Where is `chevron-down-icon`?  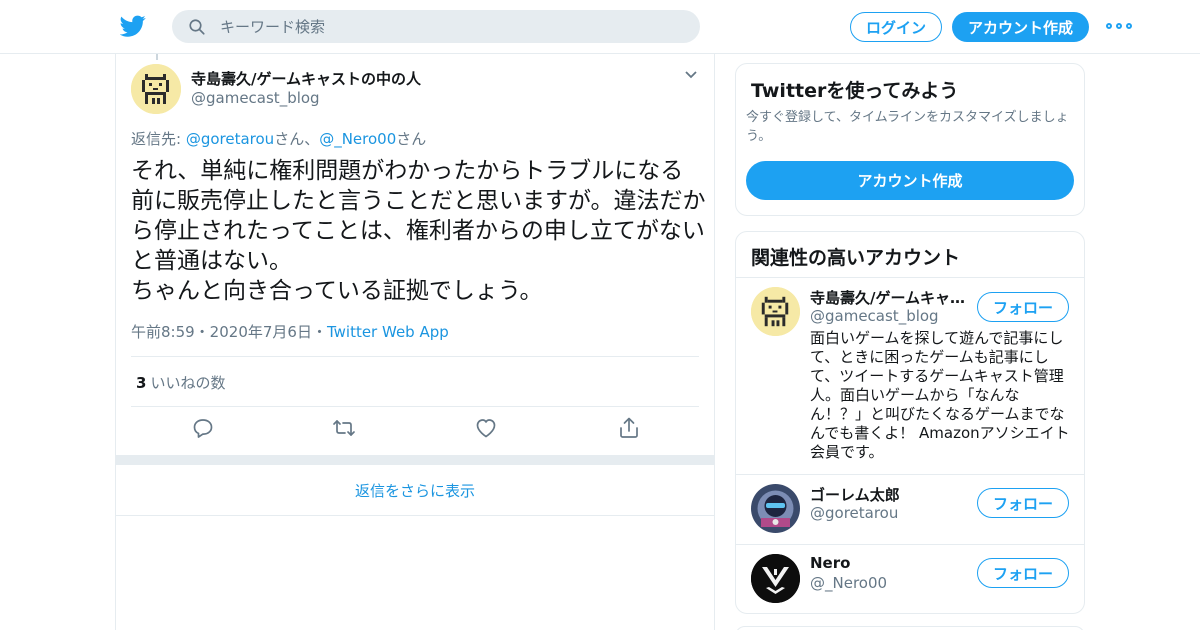 chevron-down-icon is located at coordinates (691, 75).